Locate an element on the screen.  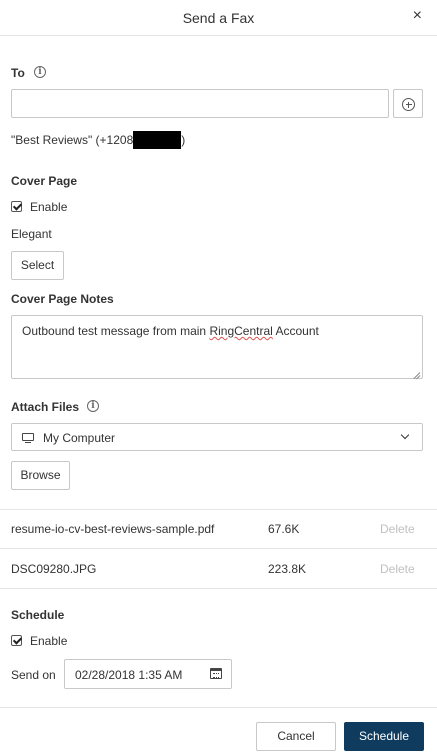
recipient-entry: "Best Reviews" (+1208) is located at coordinates (98, 140).